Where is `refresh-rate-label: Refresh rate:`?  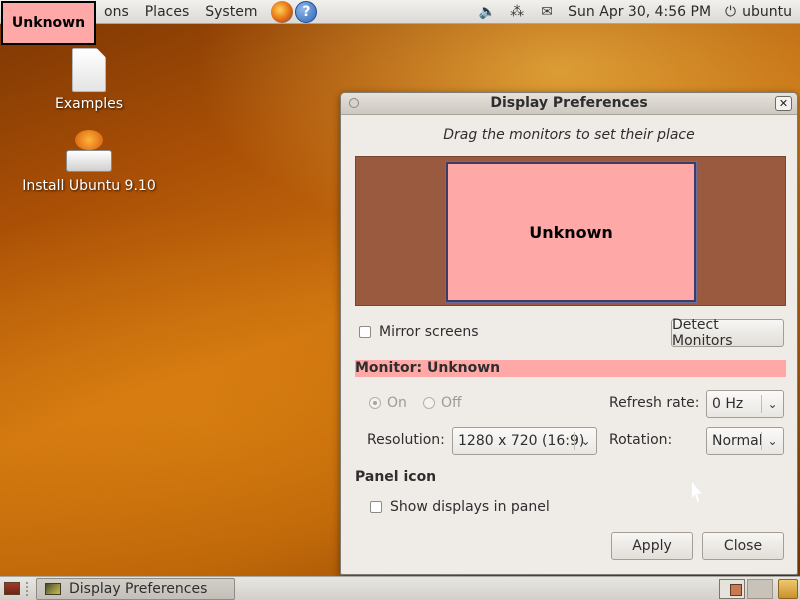
refresh-rate-label: Refresh rate: is located at coordinates (654, 403).